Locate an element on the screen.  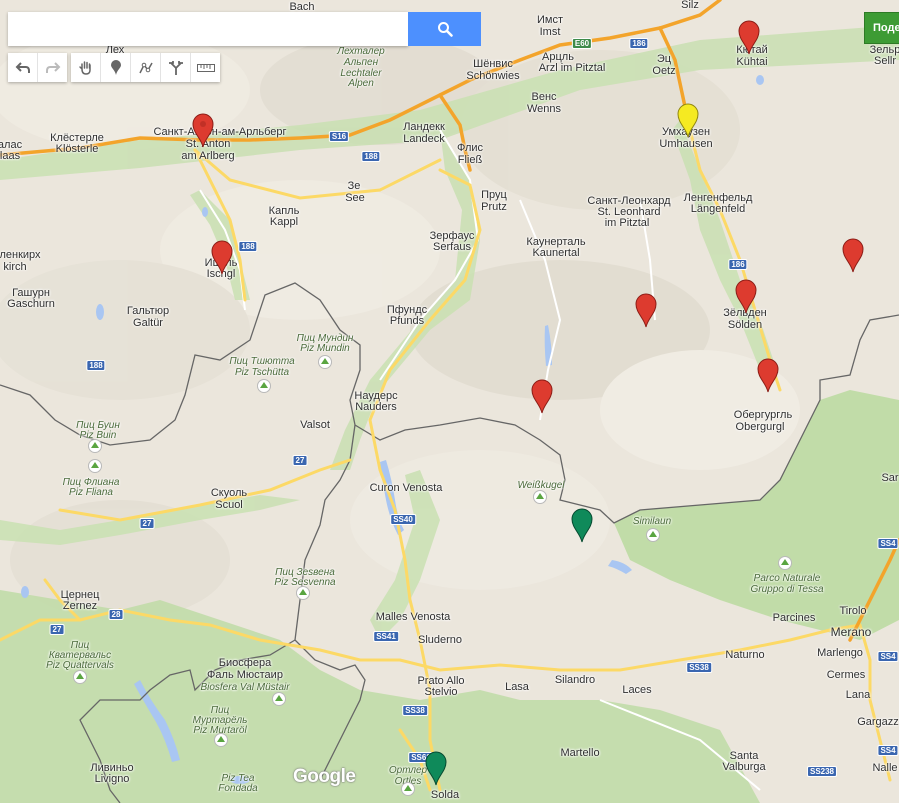
place-label: Arzl im Pitztal is located at coordinates (572, 68).